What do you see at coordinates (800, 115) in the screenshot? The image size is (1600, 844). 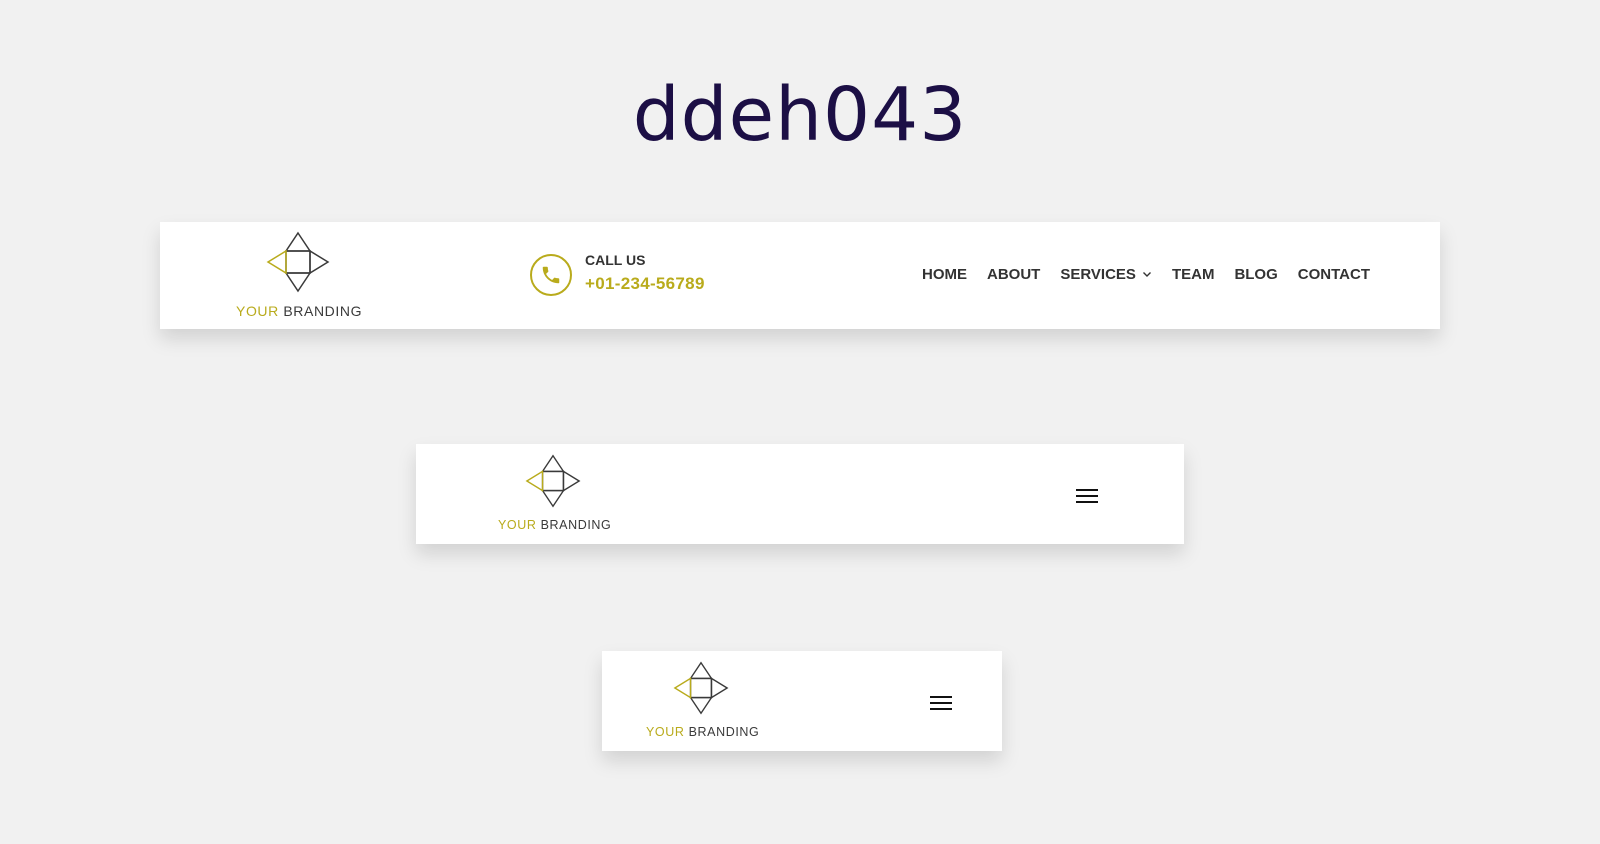 I see `page-title: ddeh043` at bounding box center [800, 115].